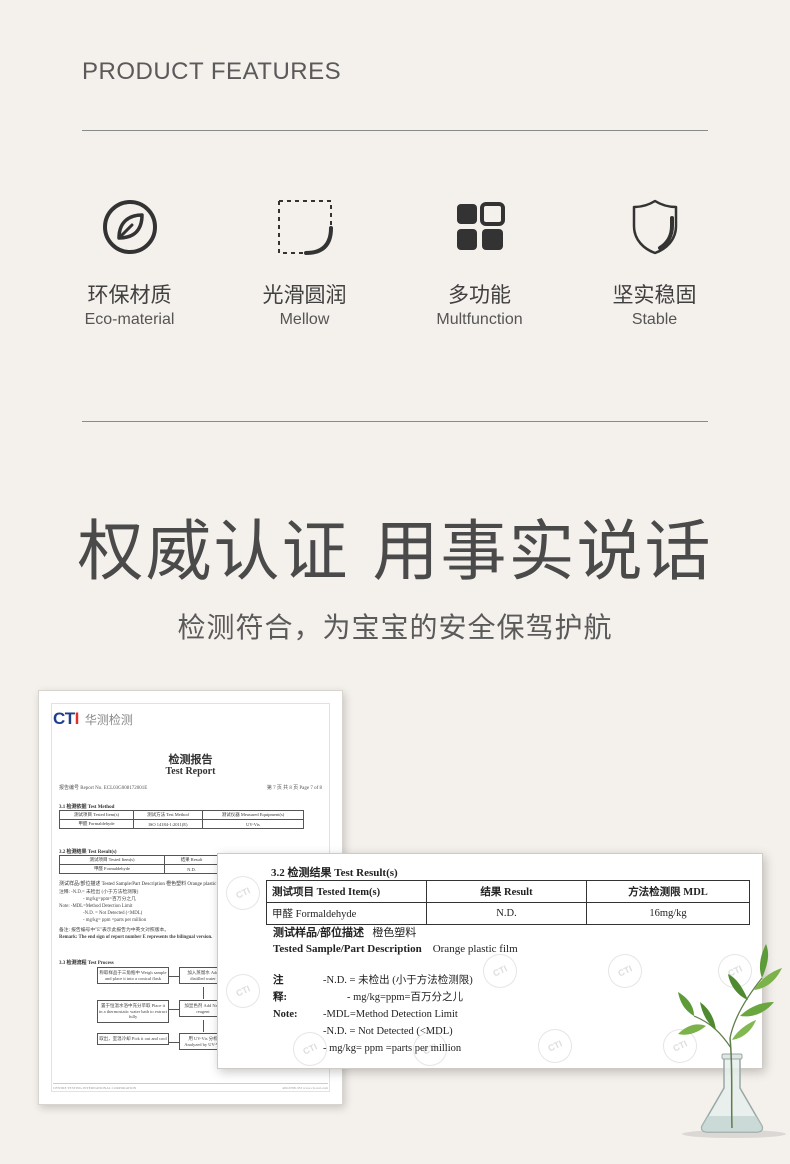 The height and width of the screenshot is (1164, 790). Describe the element at coordinates (81, 788) in the screenshot. I see `report-no-label: 报告编号 Report No.` at that location.